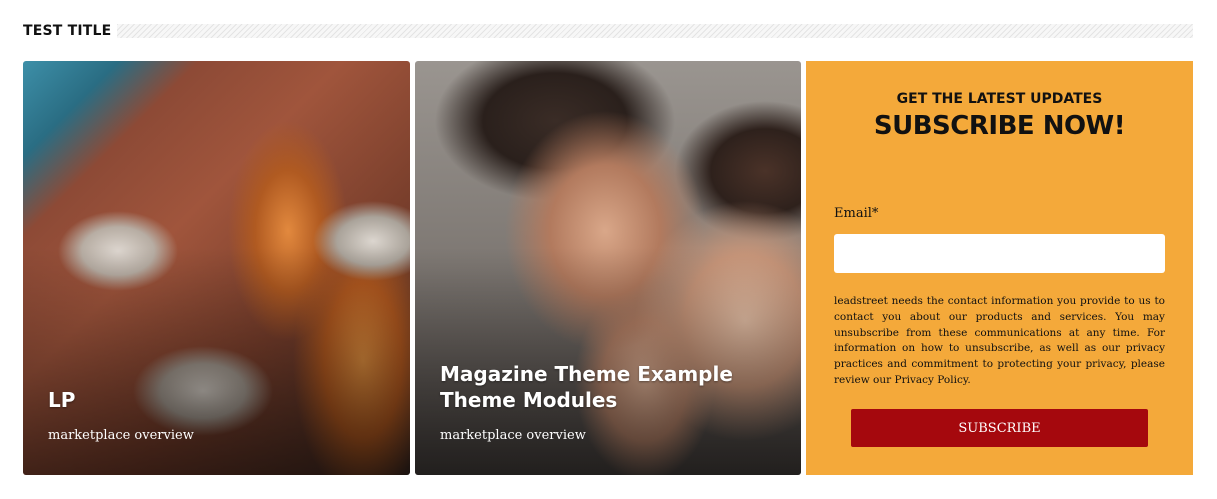 The width and height of the screenshot is (1217, 499). What do you see at coordinates (610, 387) in the screenshot?
I see `card-title: Magazine Theme Example Theme Modules` at bounding box center [610, 387].